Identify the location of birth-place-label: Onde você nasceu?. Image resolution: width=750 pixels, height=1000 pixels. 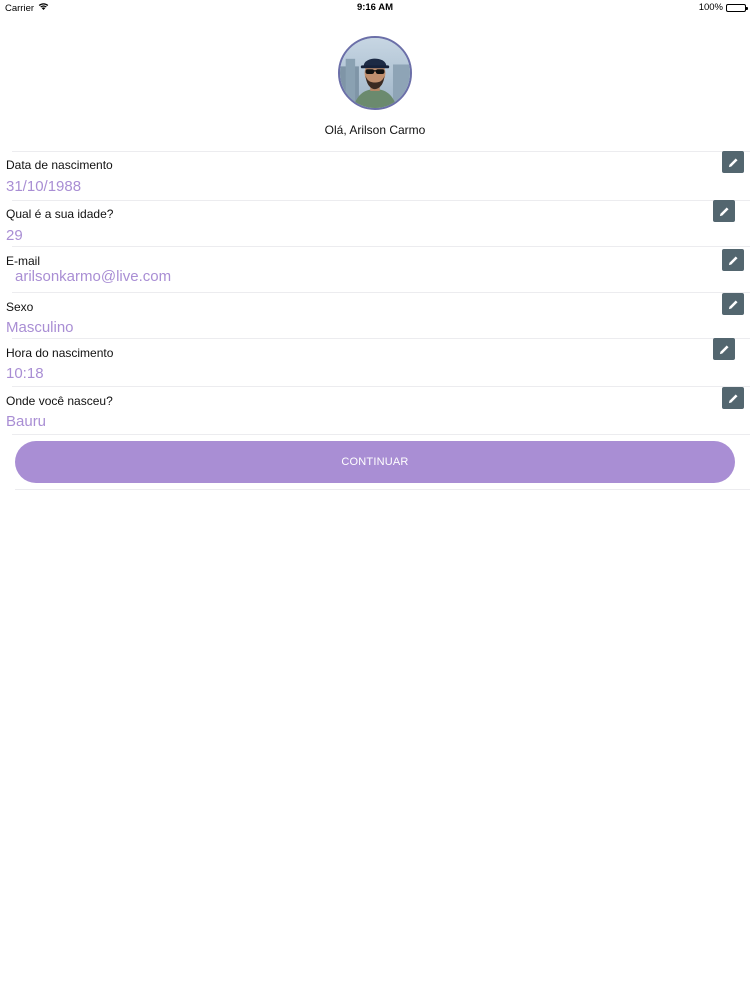
(59, 401).